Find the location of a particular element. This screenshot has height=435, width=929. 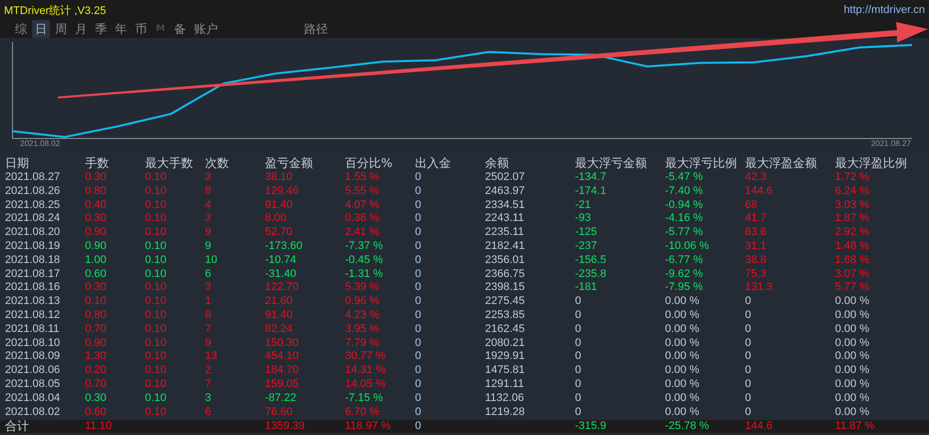

table-cell-text: 14.05 % is located at coordinates (365, 385).